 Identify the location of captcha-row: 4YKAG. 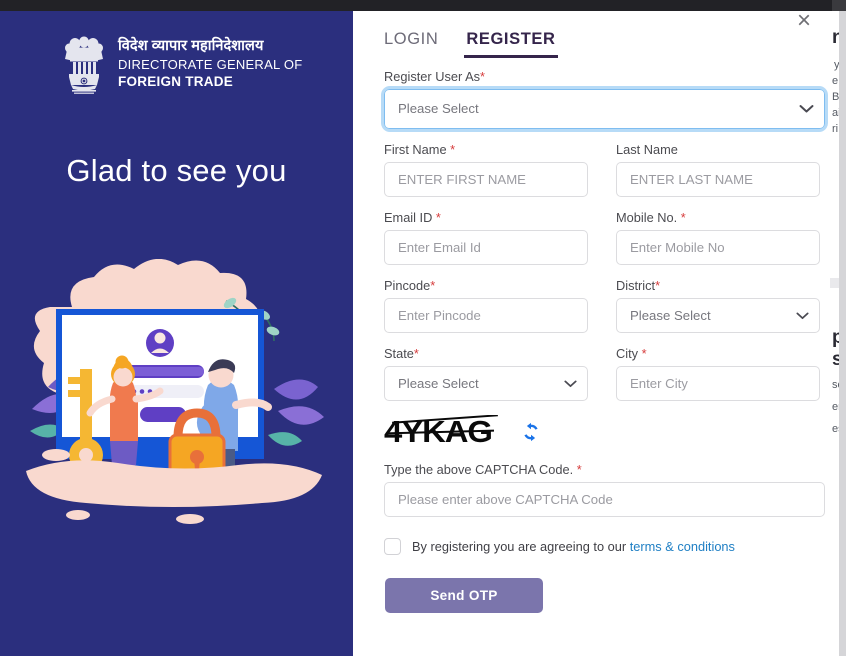
(604, 432).